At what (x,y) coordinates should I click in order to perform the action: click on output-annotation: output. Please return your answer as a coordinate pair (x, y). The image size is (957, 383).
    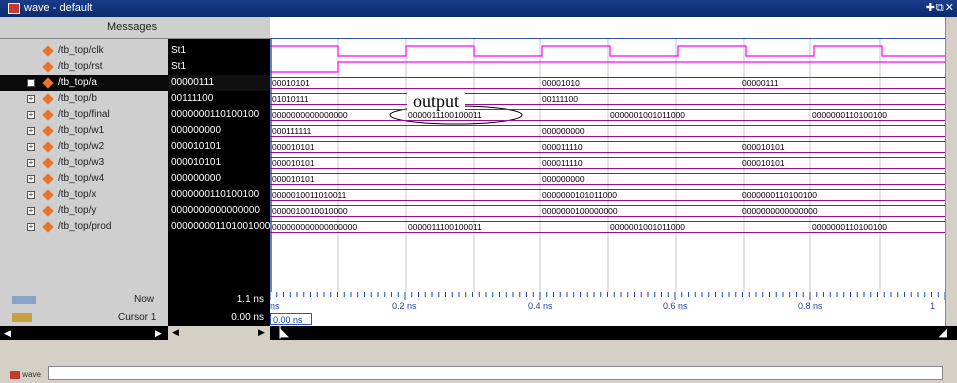
    Looking at the image, I should click on (436, 101).